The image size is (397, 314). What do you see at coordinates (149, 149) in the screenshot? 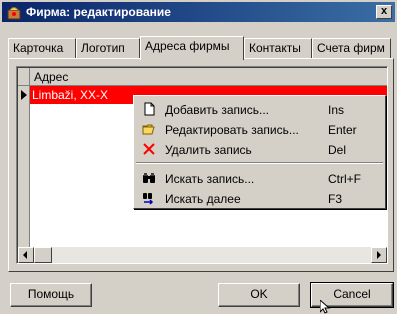
I see `delete-record-icon` at bounding box center [149, 149].